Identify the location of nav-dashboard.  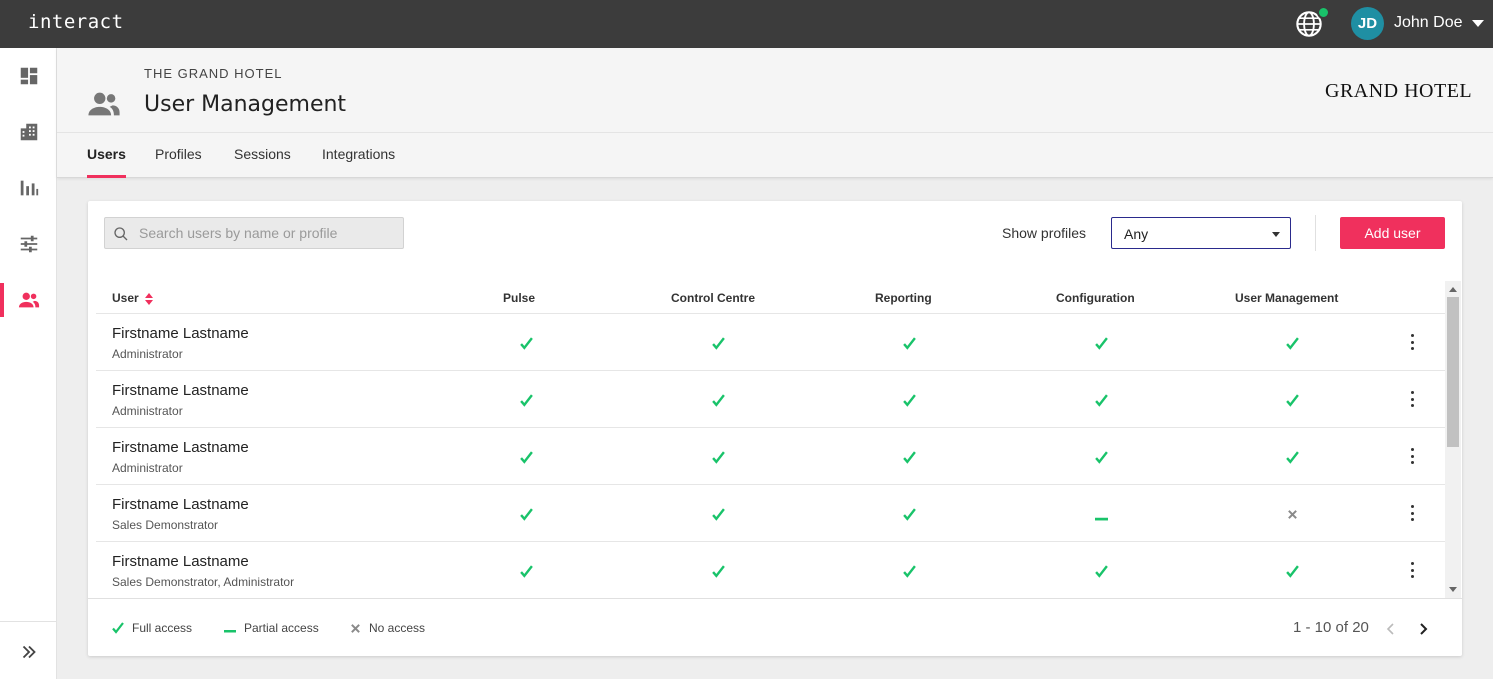
(28, 76).